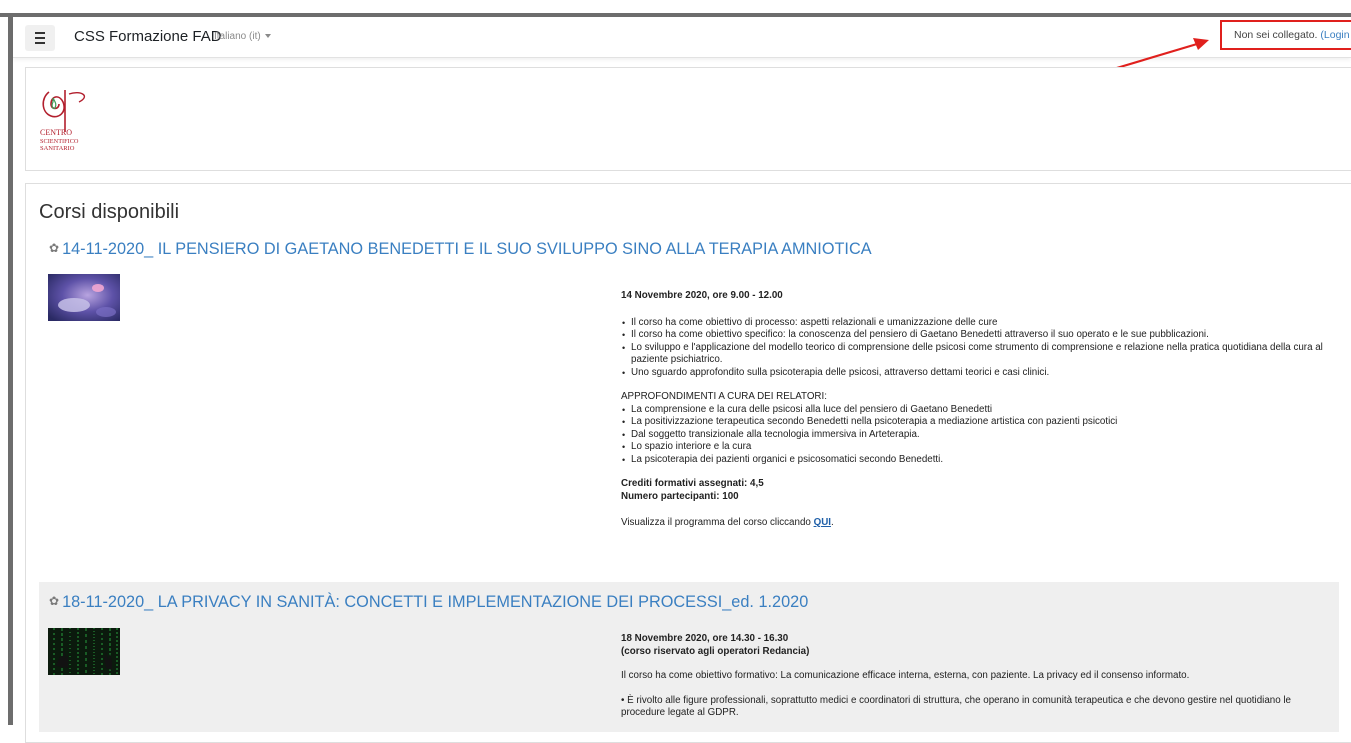 The height and width of the screenshot is (743, 1351). I want to click on logo-line-2: SCIENTIFICO, so click(59, 141).